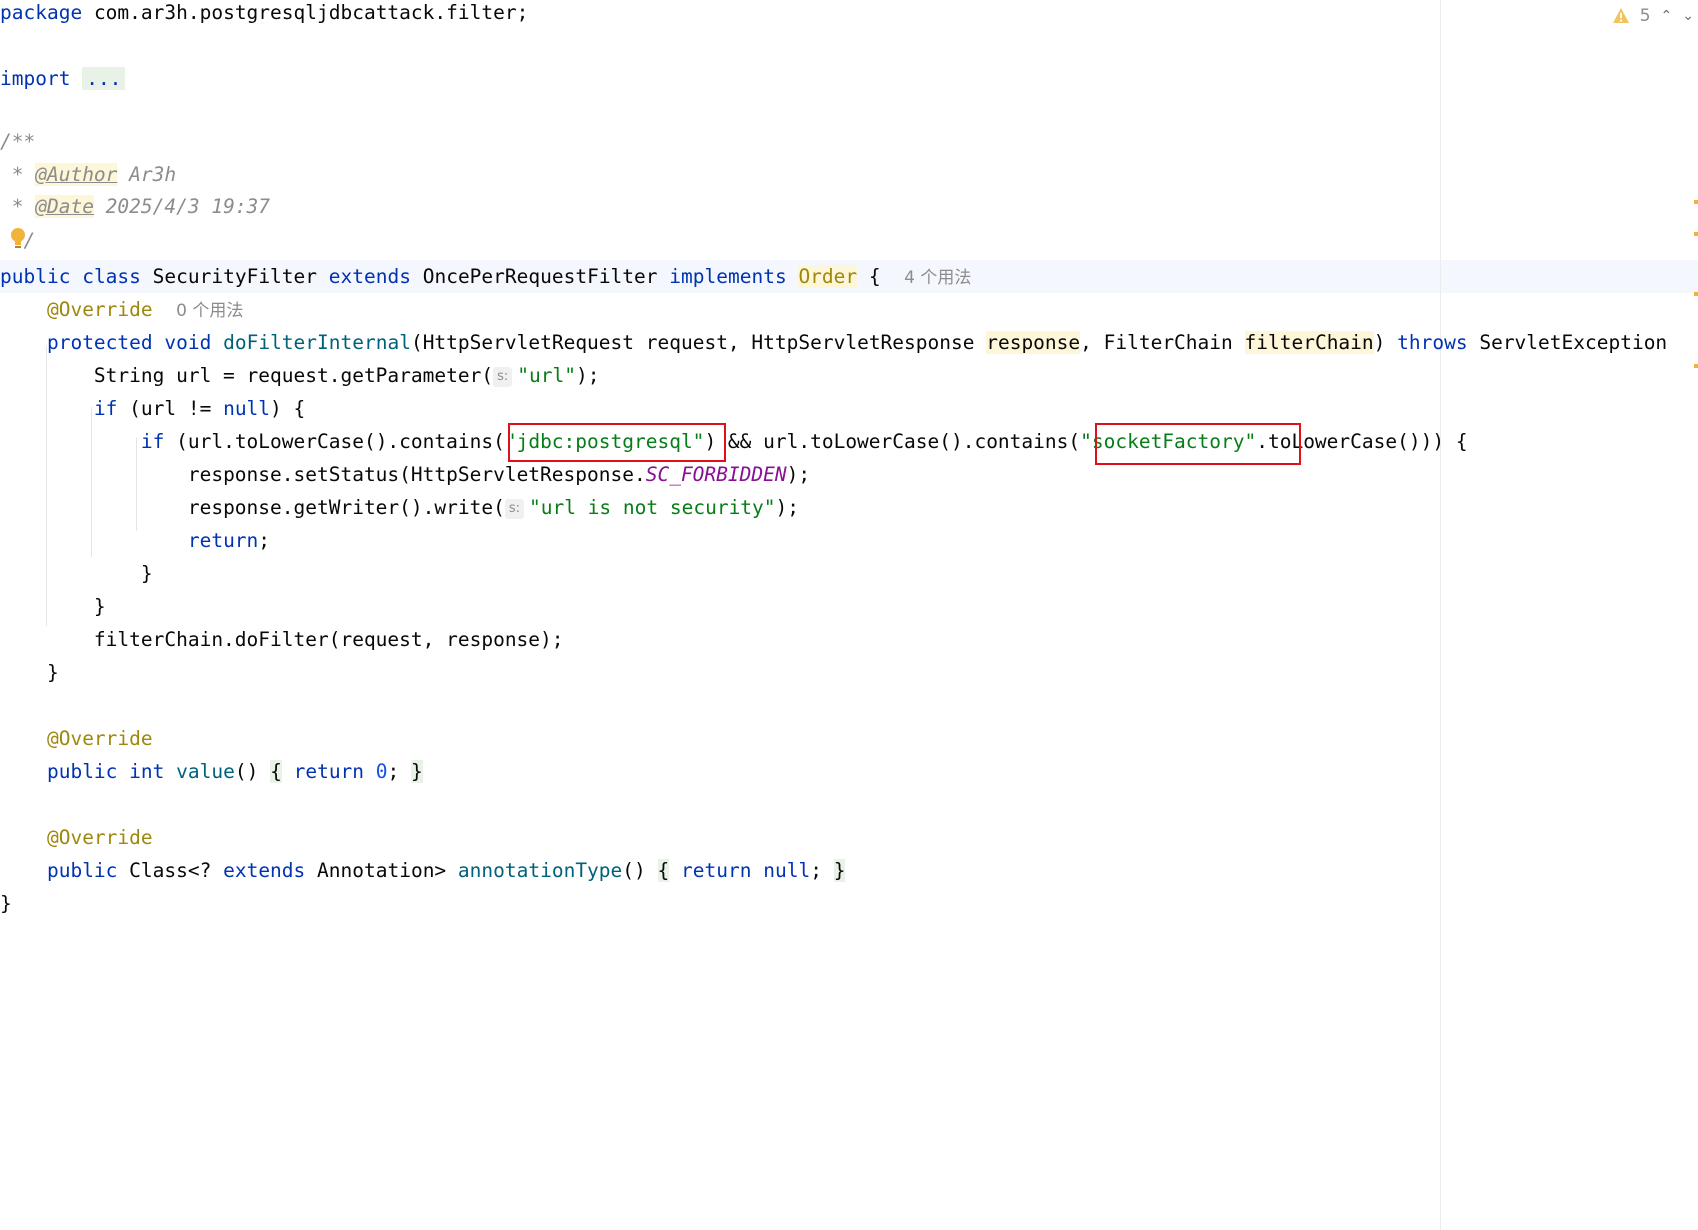  Describe the element at coordinates (937, 278) in the screenshot. I see `usages-hint: 4 个用法` at that location.